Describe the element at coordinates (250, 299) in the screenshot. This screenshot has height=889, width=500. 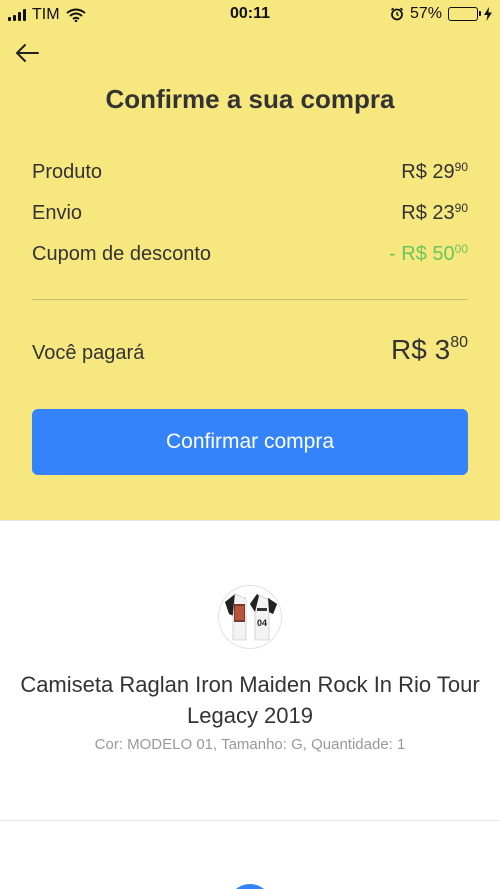
I see `divider` at that location.